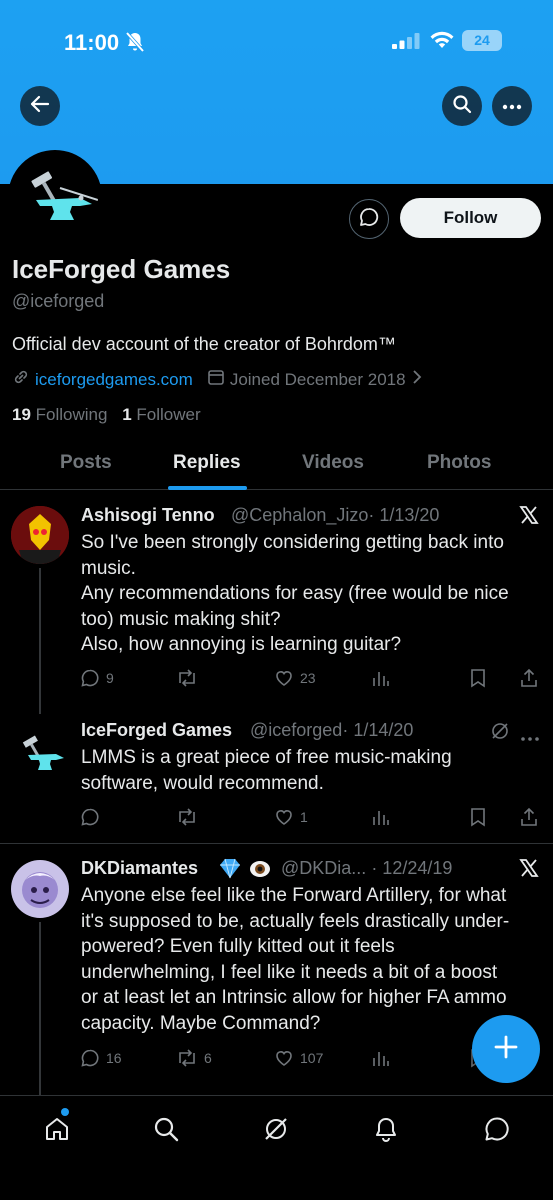  I want to click on tab-photos: Photos, so click(459, 463).